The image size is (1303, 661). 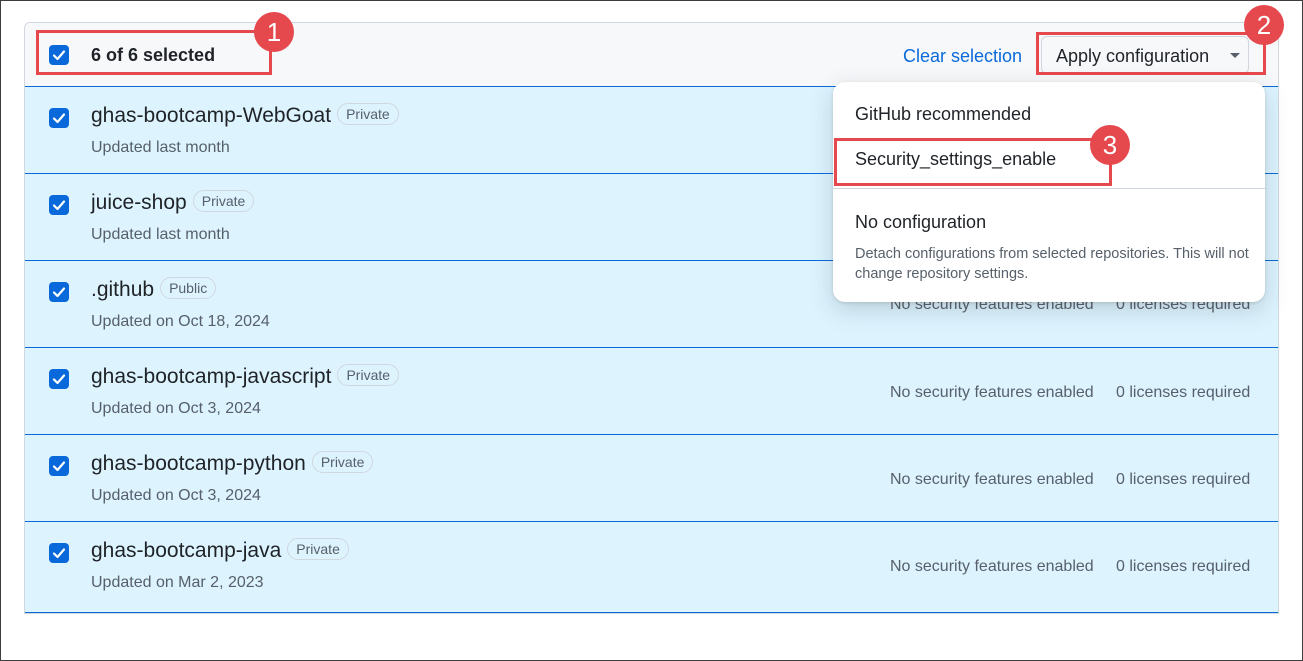 I want to click on repo-name-line: ghas-bootcamp-python Private, so click(x=232, y=463).